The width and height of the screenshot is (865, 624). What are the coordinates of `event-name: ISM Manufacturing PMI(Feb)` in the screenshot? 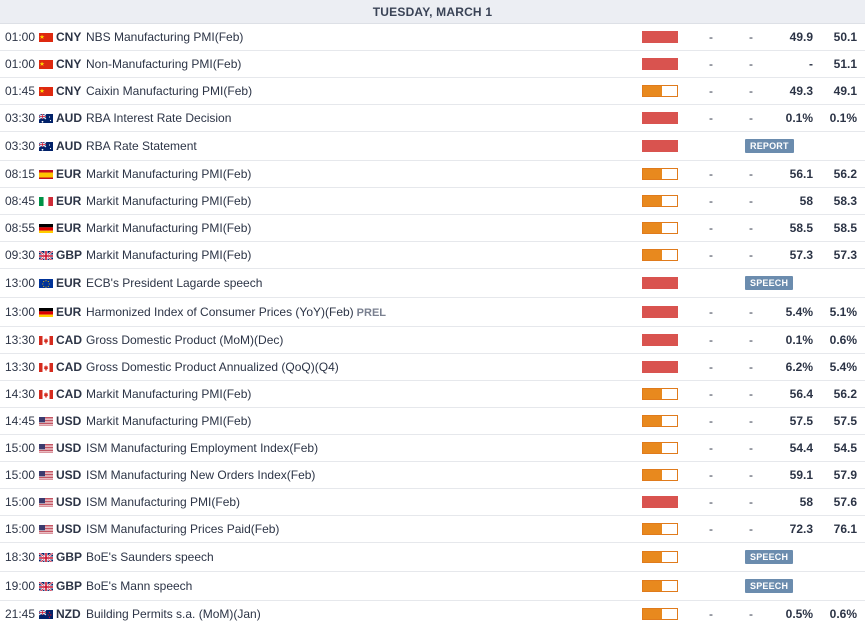 It's located at (163, 502).